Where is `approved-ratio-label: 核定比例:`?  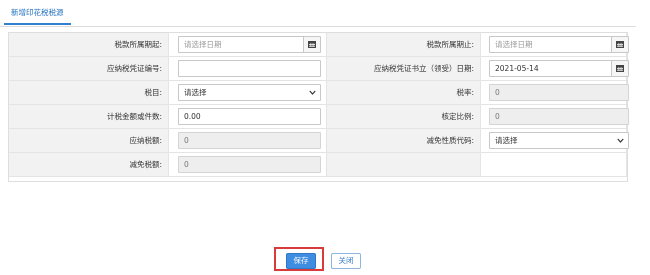 approved-ratio-label: 核定比例: is located at coordinates (404, 117).